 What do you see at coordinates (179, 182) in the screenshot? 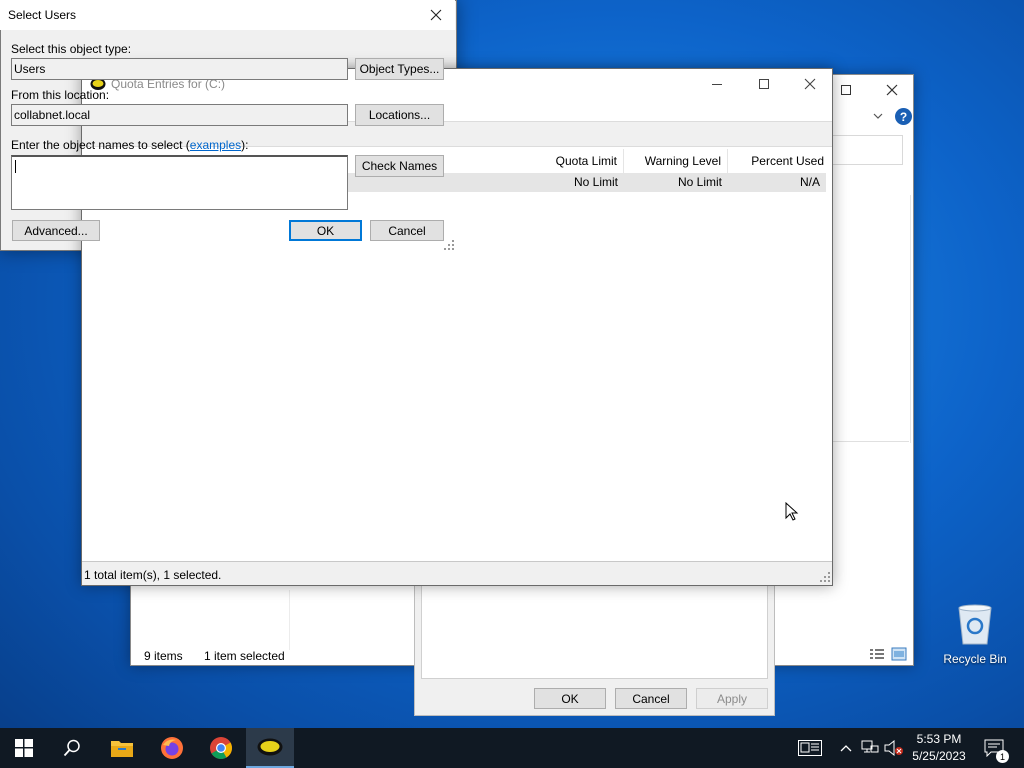
I see `object-names-input` at bounding box center [179, 182].